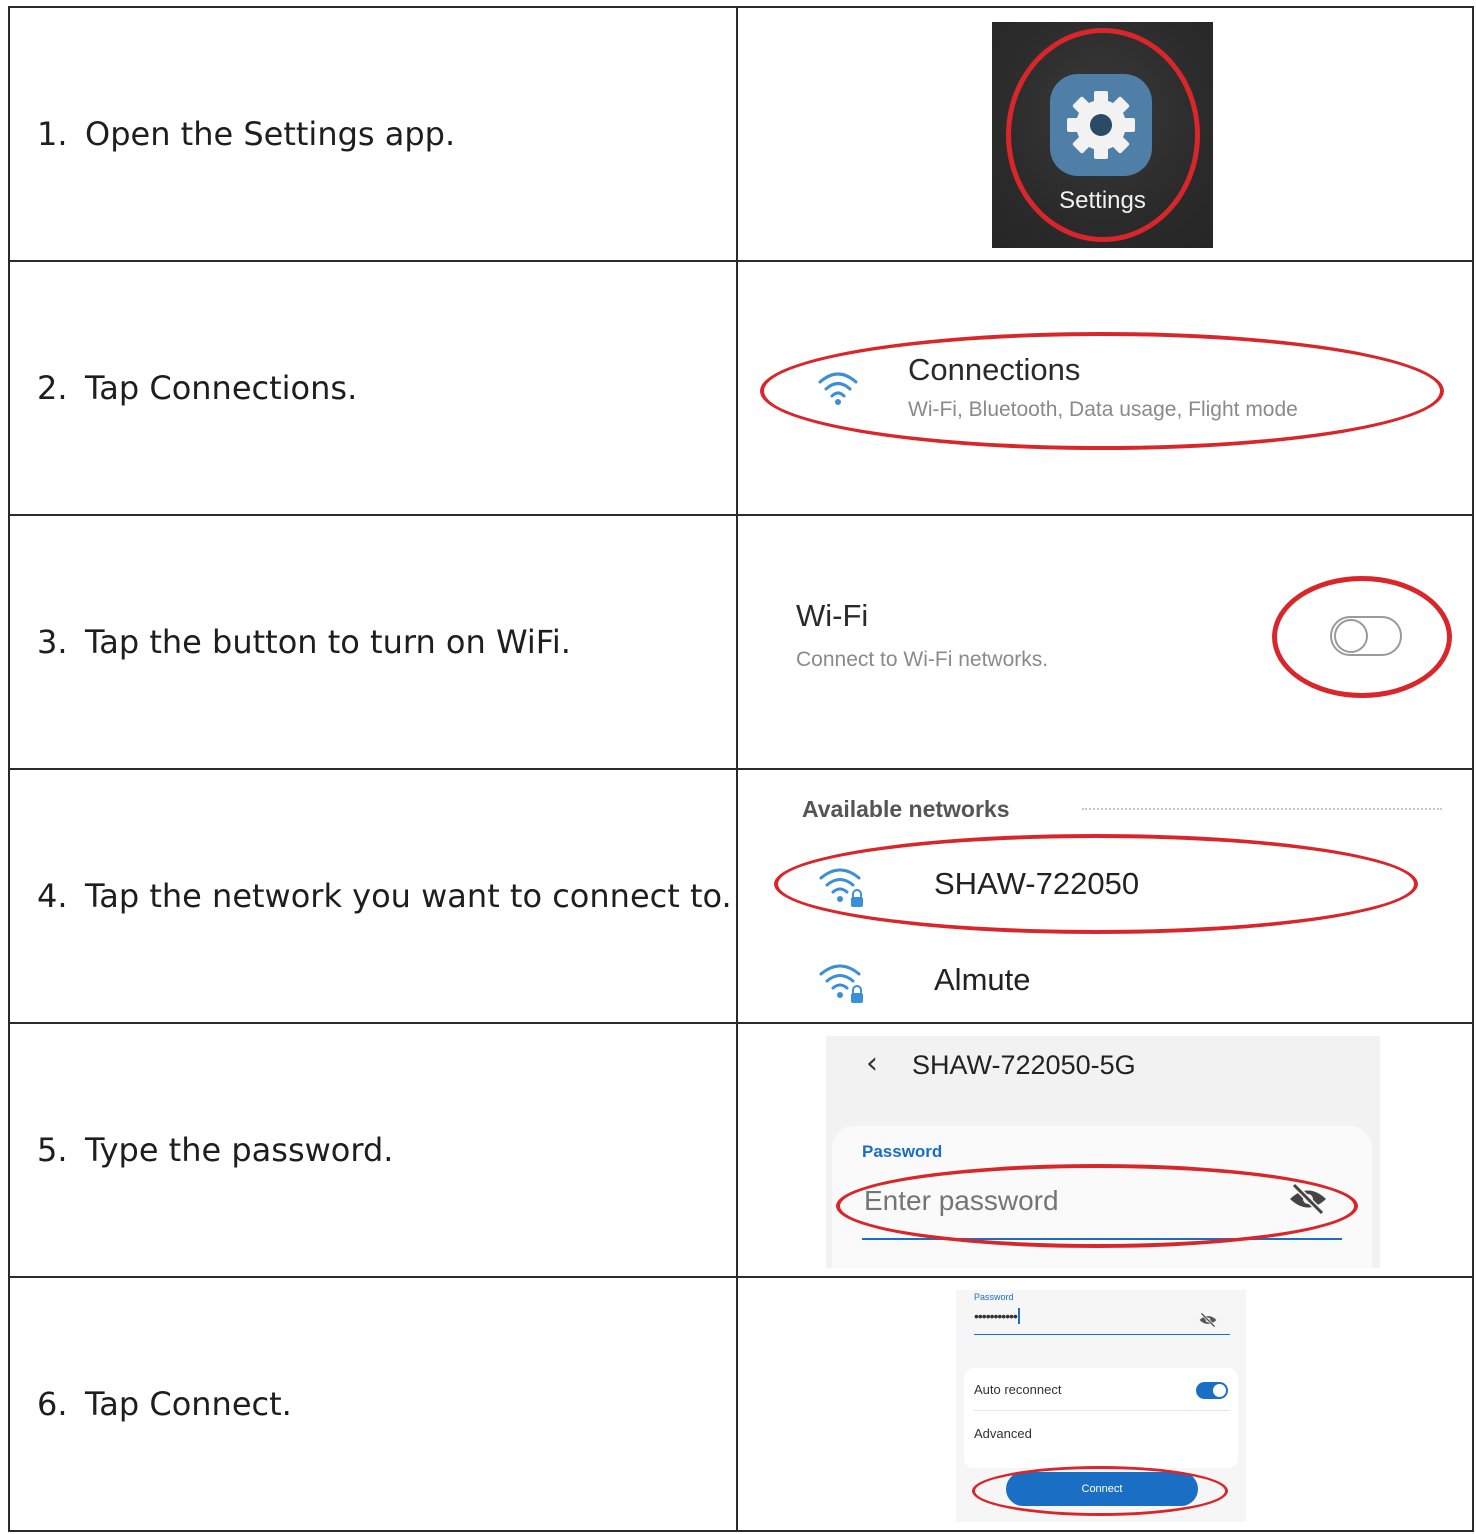  What do you see at coordinates (52, 642) in the screenshot?
I see `step-number: 3.` at bounding box center [52, 642].